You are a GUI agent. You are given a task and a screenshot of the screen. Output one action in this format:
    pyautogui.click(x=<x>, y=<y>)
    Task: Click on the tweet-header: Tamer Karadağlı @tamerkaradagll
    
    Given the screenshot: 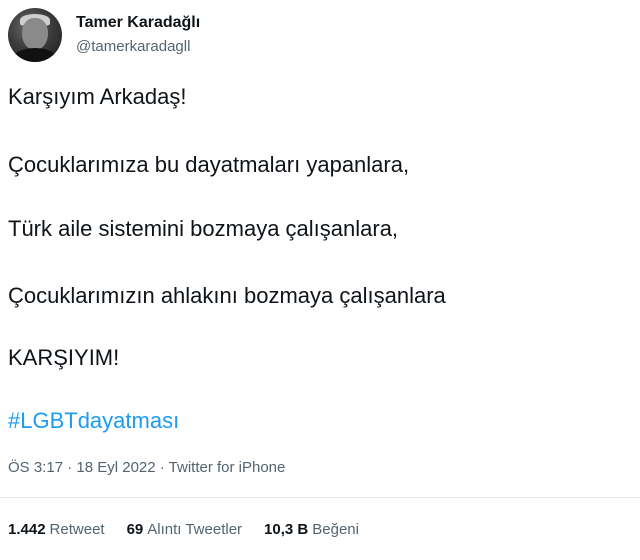 What is the action you would take?
    pyautogui.click(x=104, y=35)
    